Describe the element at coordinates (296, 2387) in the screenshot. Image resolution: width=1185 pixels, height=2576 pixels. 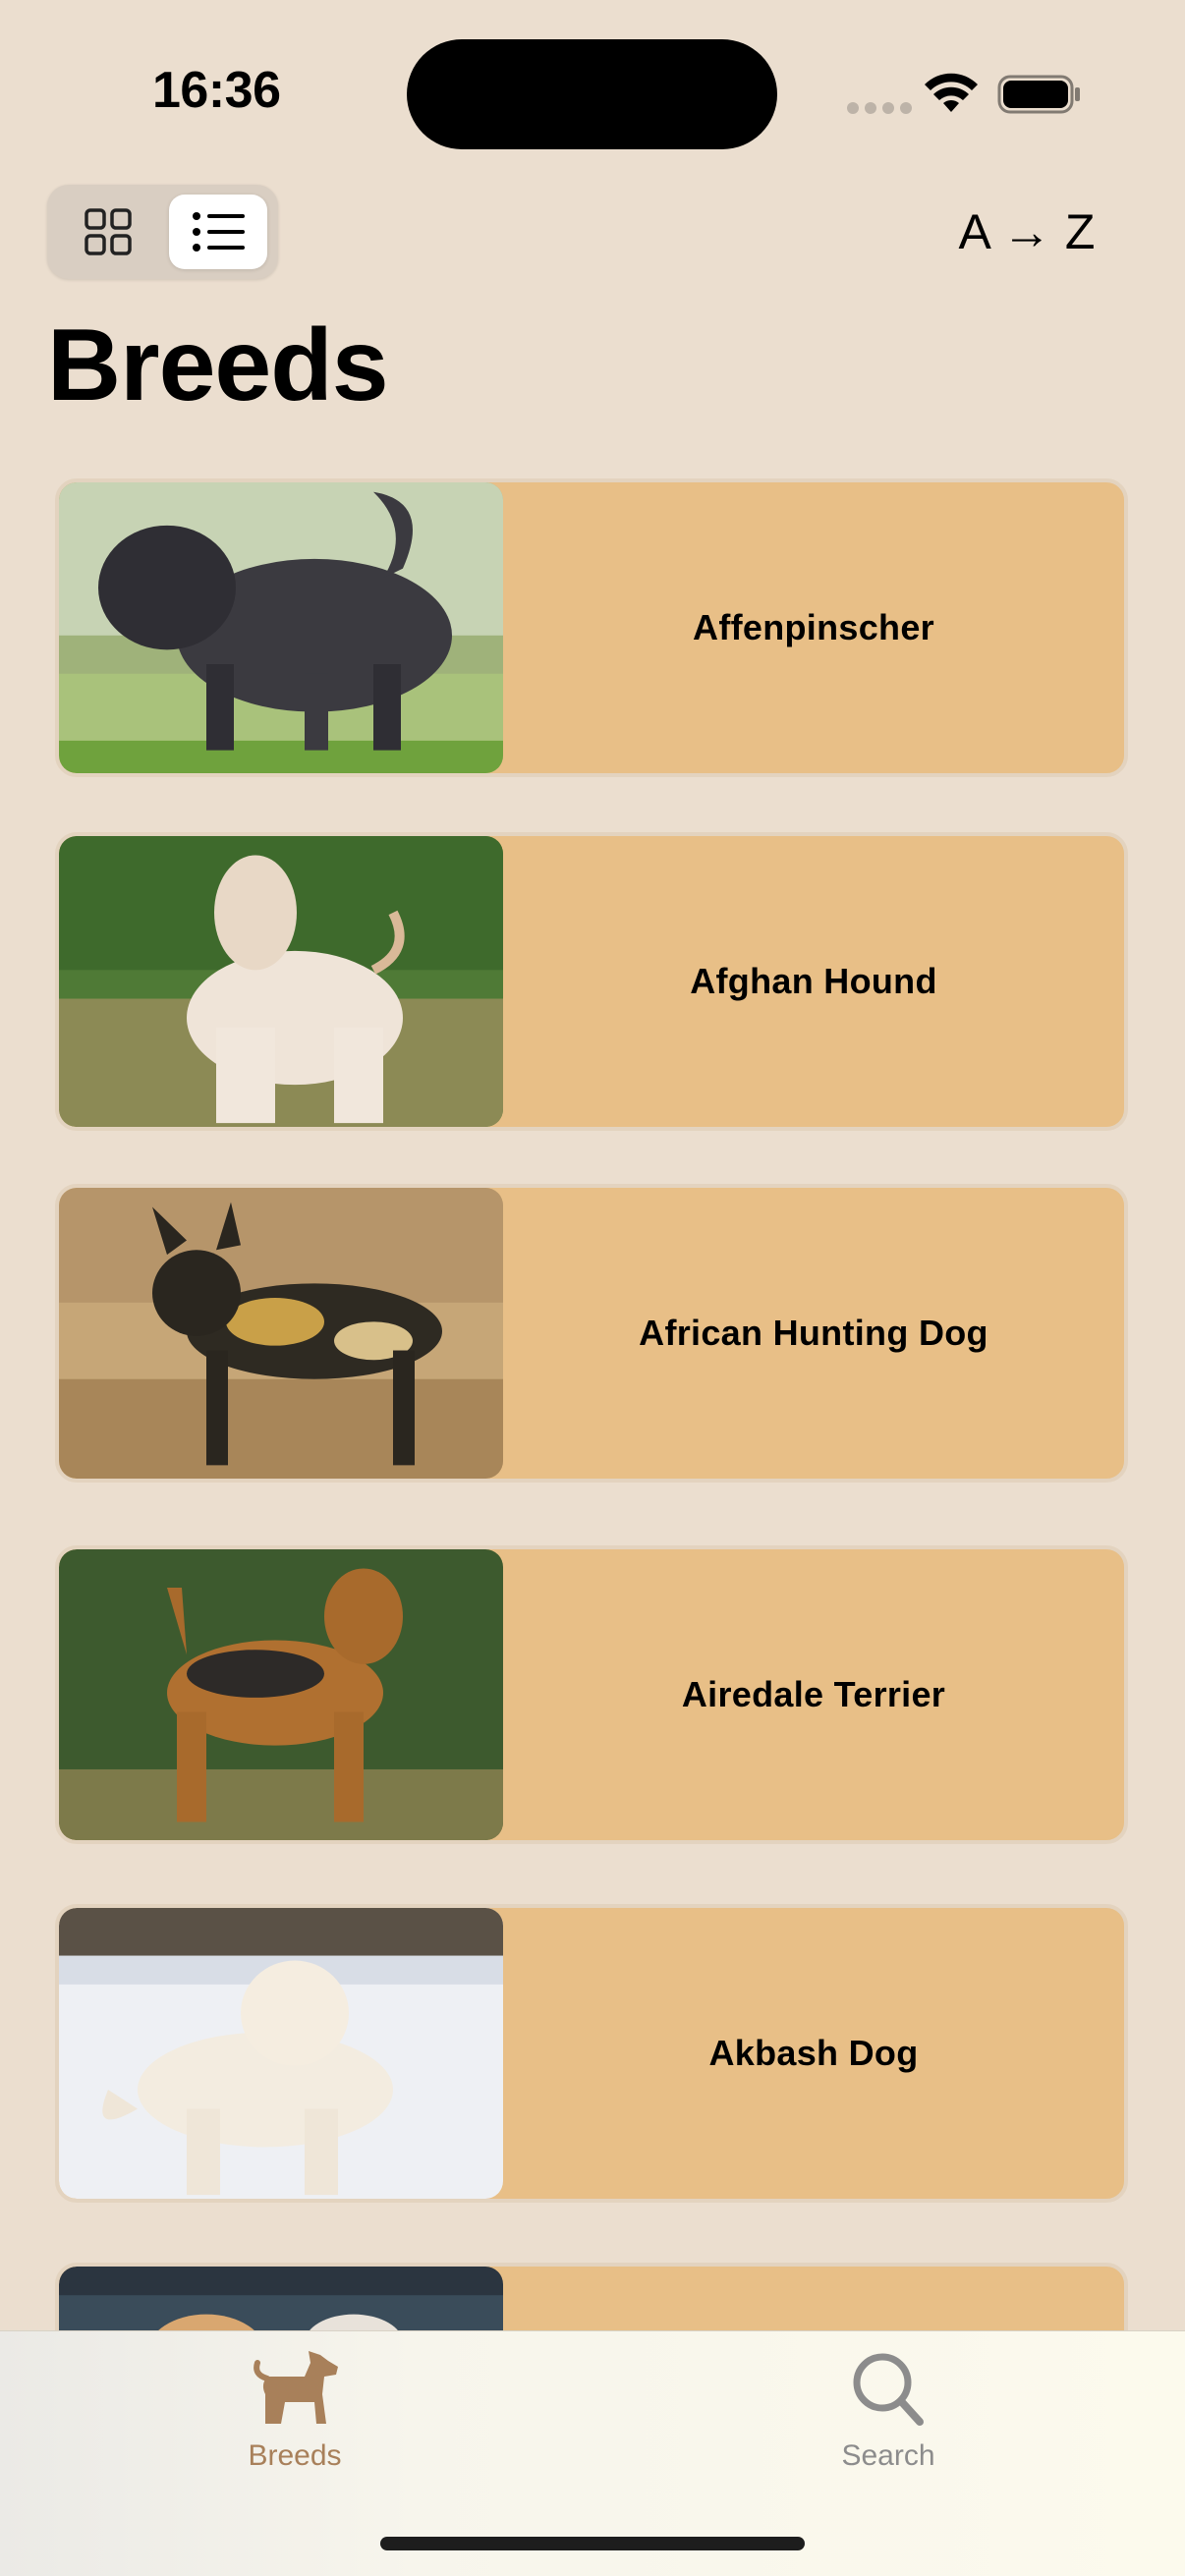
I see `dog-icon` at that location.